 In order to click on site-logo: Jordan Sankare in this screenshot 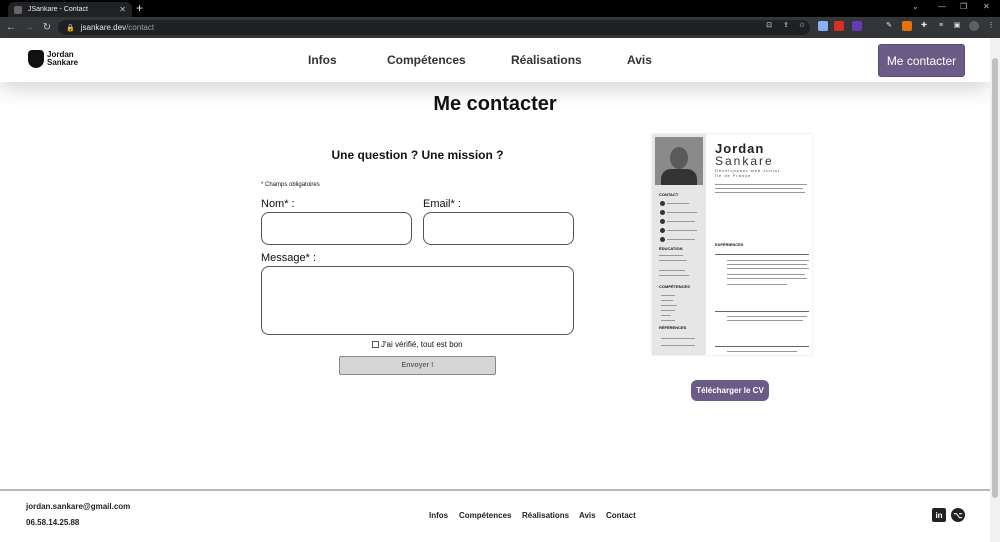, I will do `click(53, 59)`.